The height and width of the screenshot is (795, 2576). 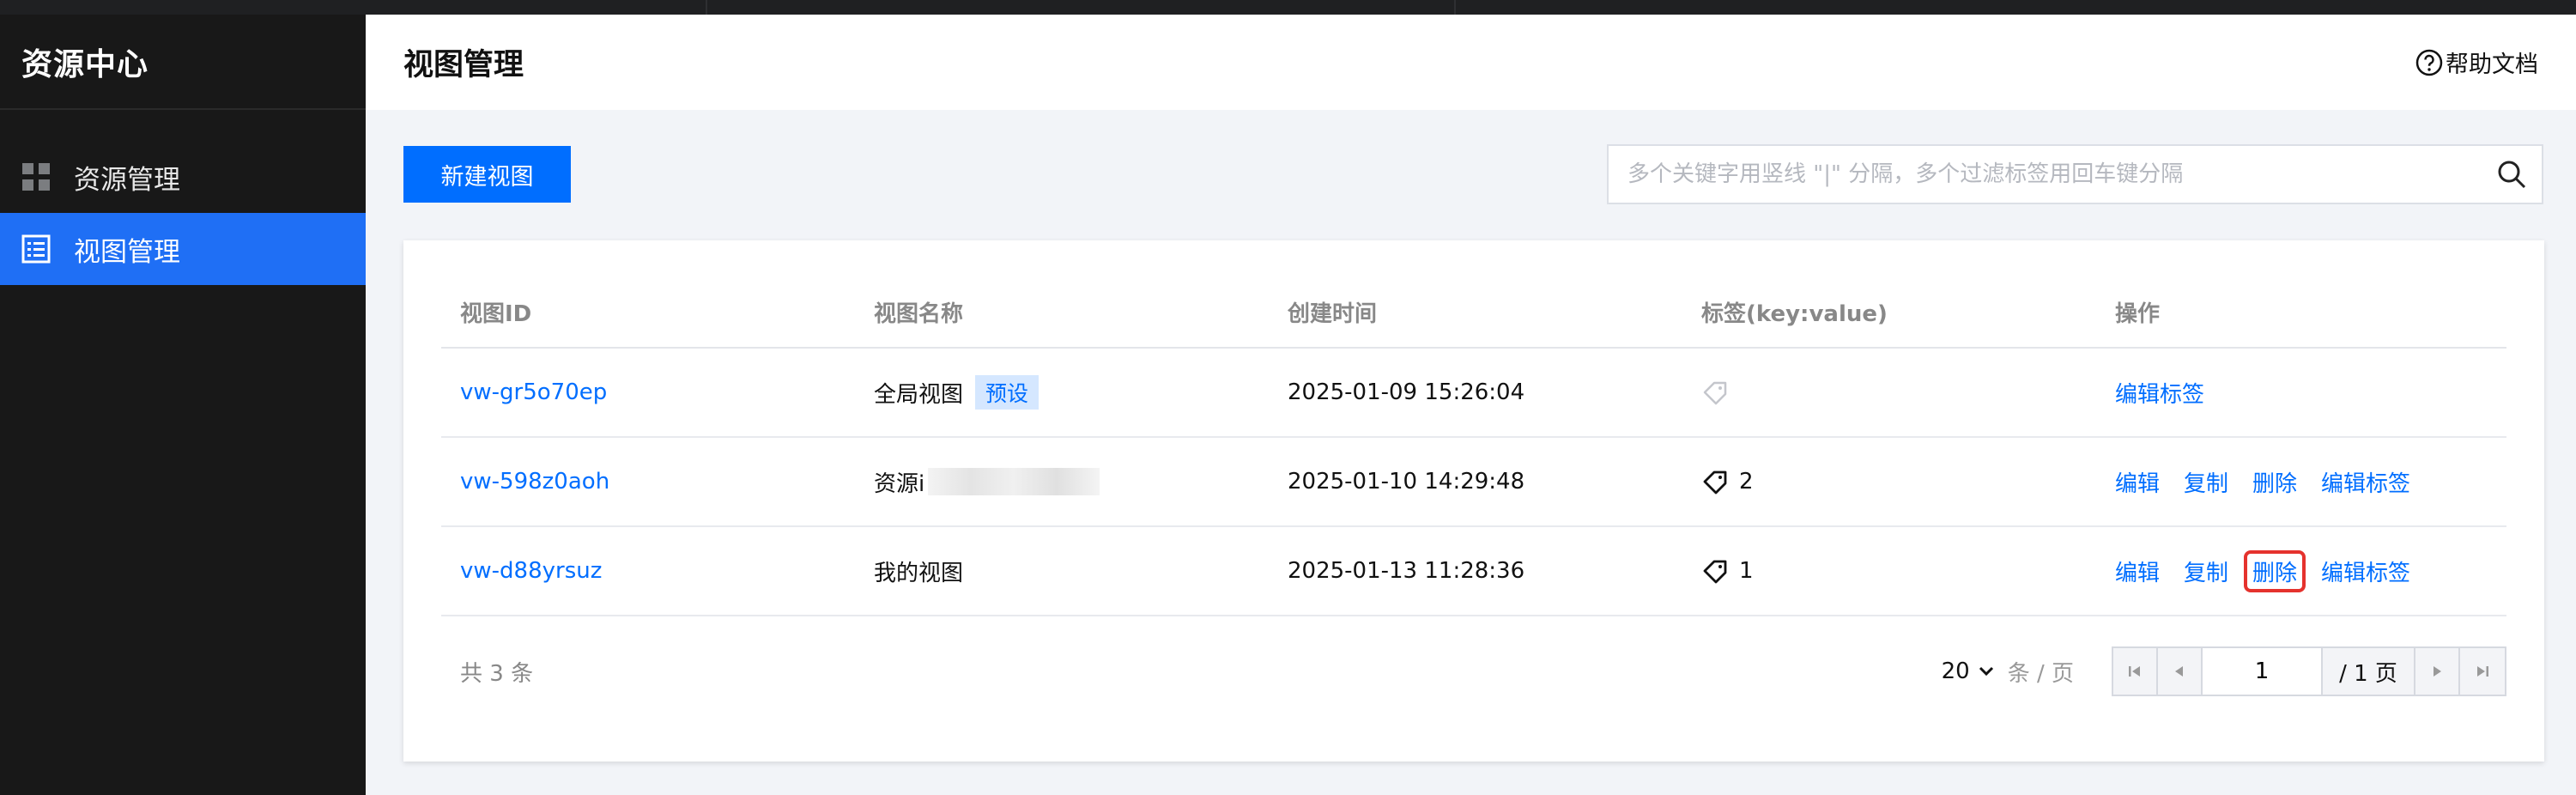 I want to click on view-id-link: vw-d88yrsuz, so click(x=531, y=571).